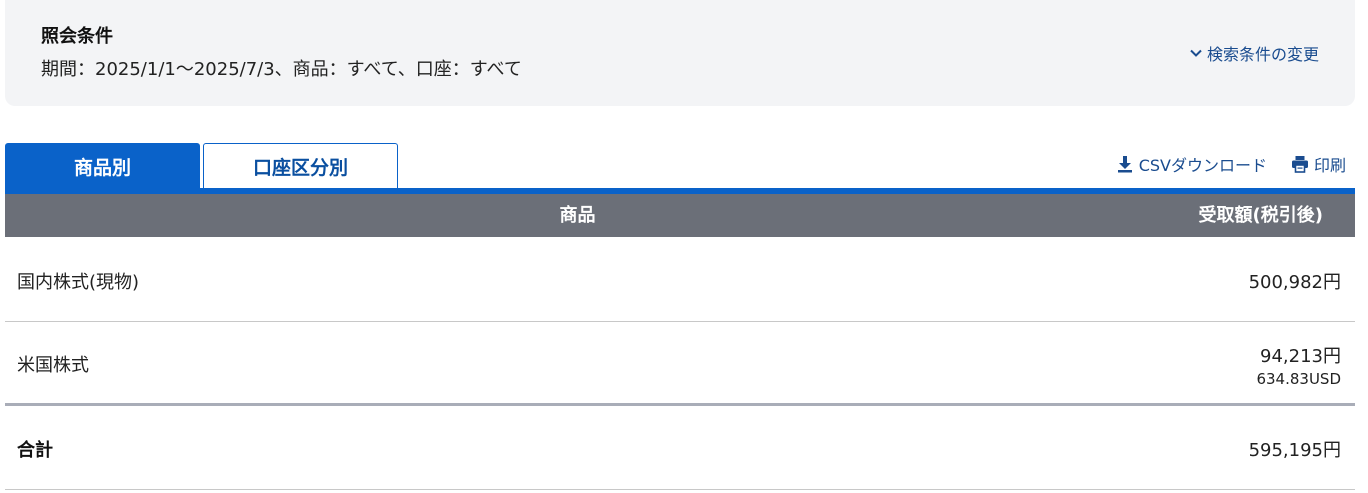 This screenshot has width=1368, height=493. I want to click on tab-by-account-type: 口座区分別, so click(300, 166).